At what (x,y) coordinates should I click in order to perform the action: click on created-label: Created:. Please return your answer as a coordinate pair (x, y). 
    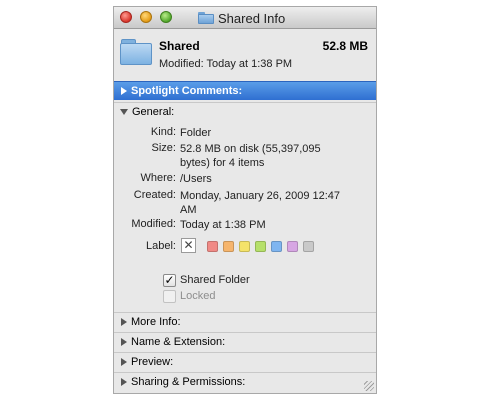
    Looking at the image, I should click on (154, 195).